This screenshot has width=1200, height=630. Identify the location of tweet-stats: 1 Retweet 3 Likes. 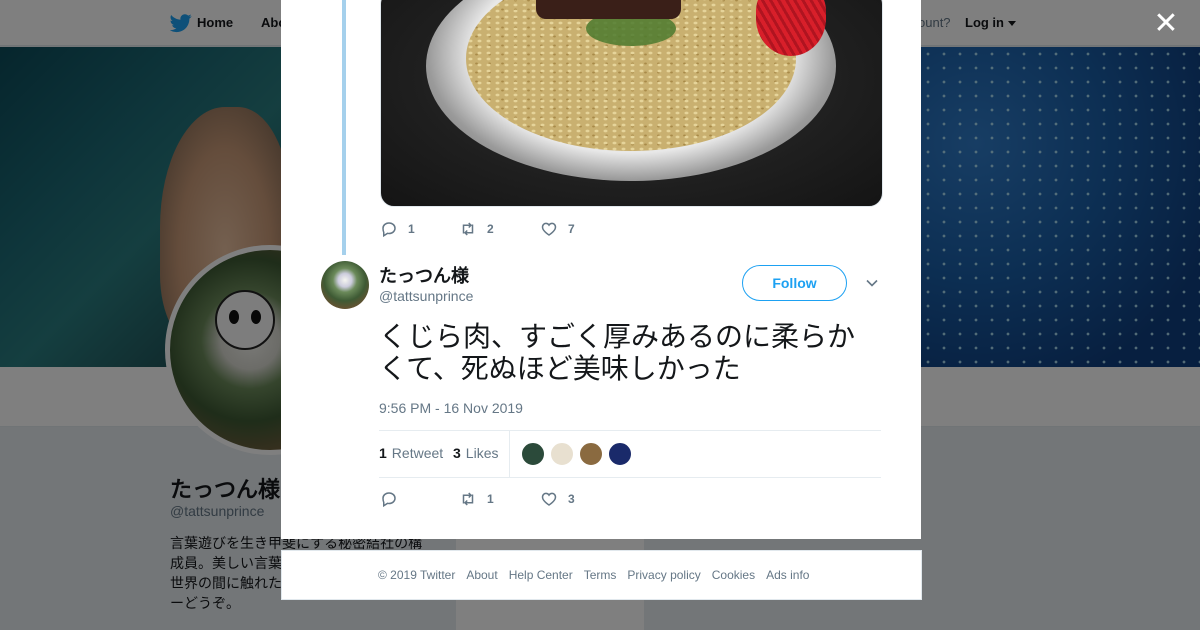
(630, 454).